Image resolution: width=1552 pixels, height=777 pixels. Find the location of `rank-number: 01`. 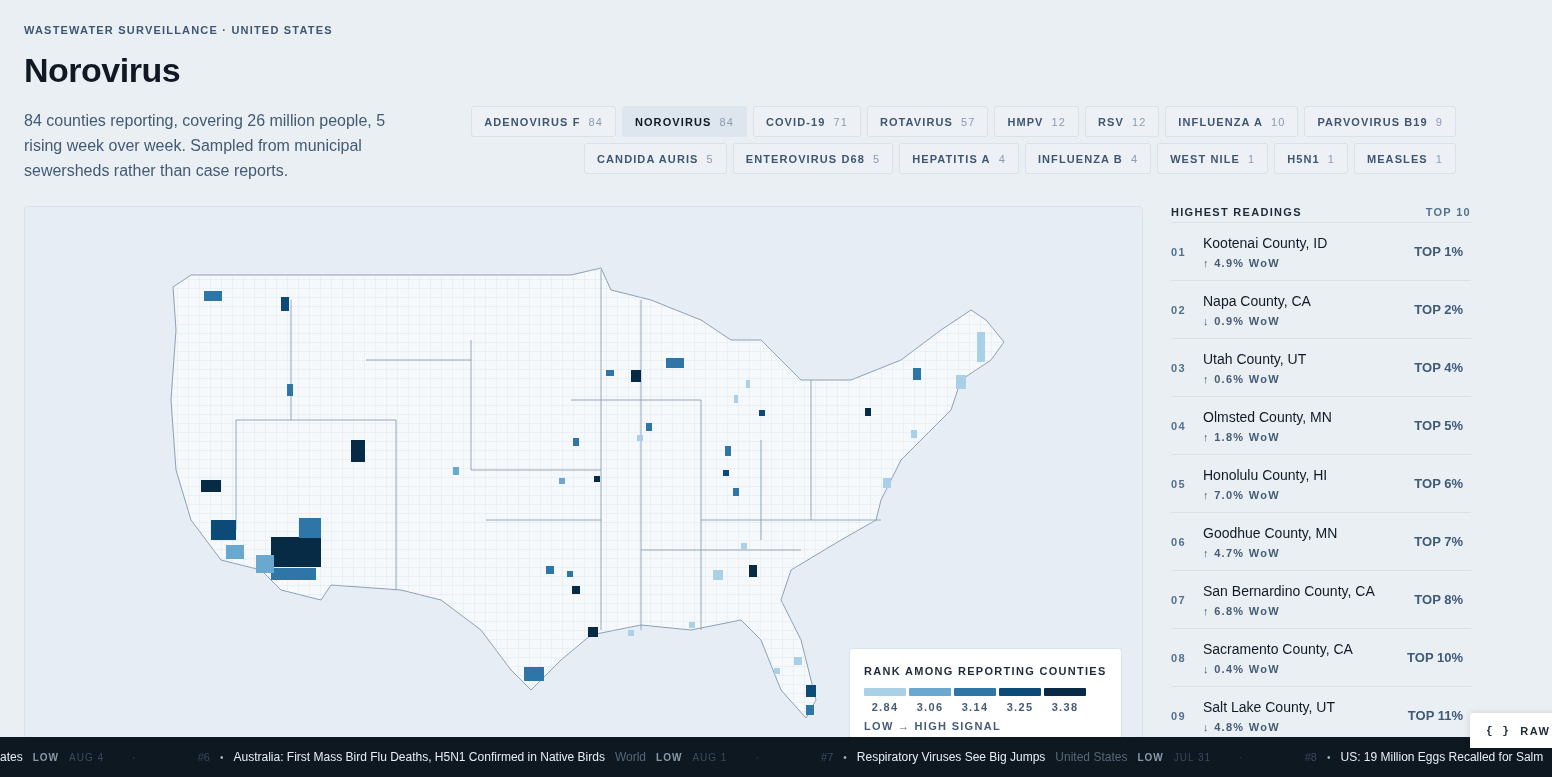

rank-number: 01 is located at coordinates (1179, 251).